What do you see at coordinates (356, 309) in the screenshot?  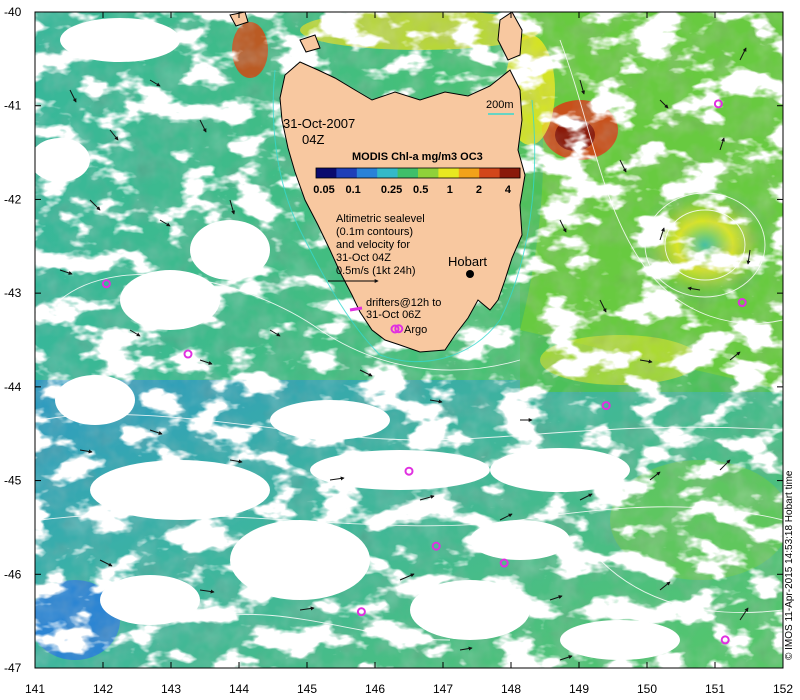 I see `drifter-track` at bounding box center [356, 309].